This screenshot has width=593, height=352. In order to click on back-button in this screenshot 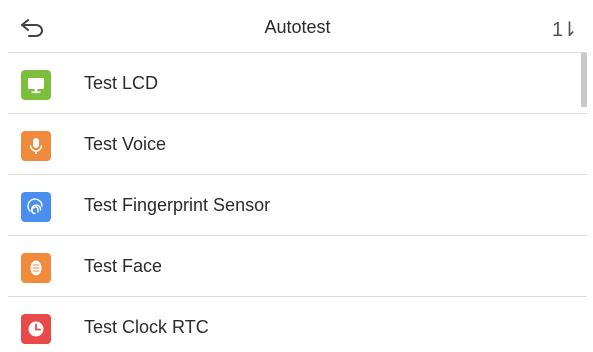, I will do `click(32, 28)`.